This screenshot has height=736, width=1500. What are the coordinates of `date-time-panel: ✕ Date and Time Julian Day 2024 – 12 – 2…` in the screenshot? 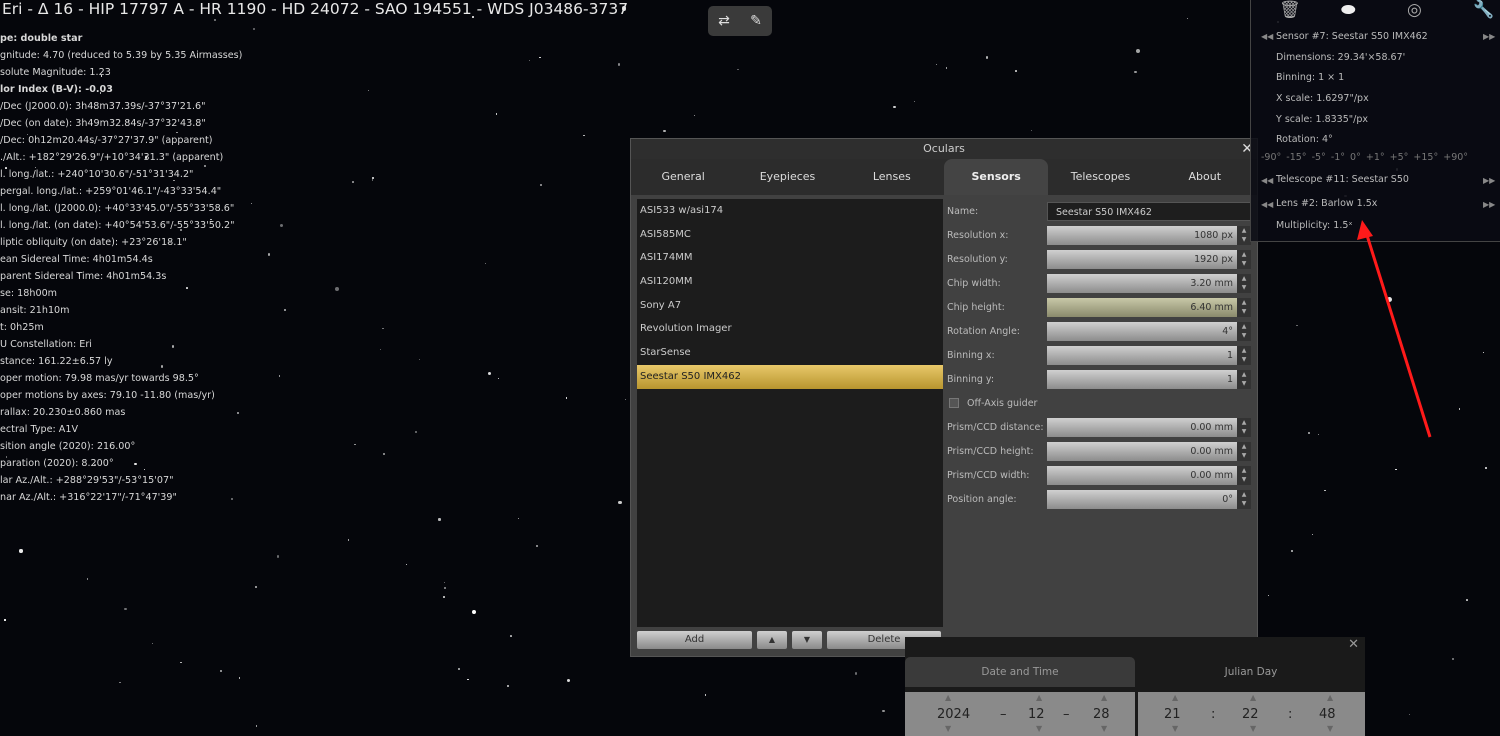 It's located at (1135, 686).